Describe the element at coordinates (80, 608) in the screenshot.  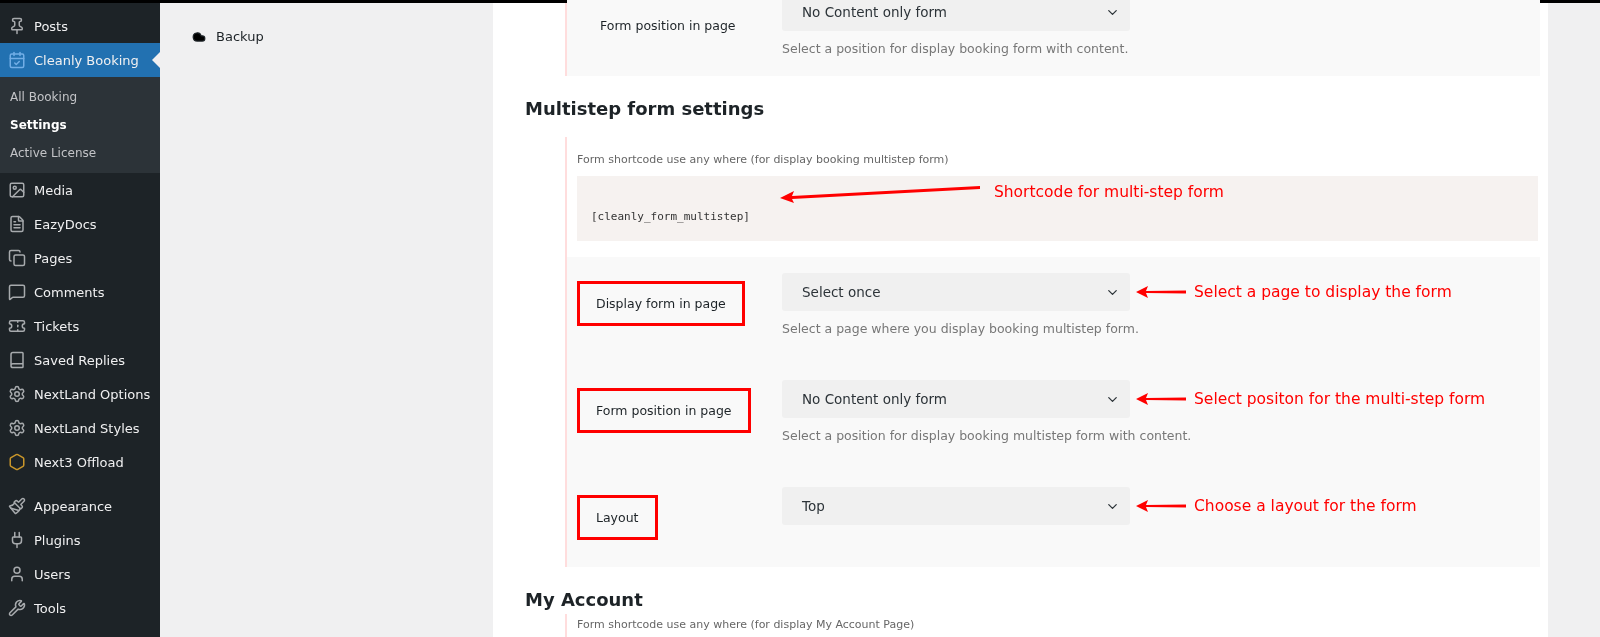
I see `sidebar-item: Tools` at that location.